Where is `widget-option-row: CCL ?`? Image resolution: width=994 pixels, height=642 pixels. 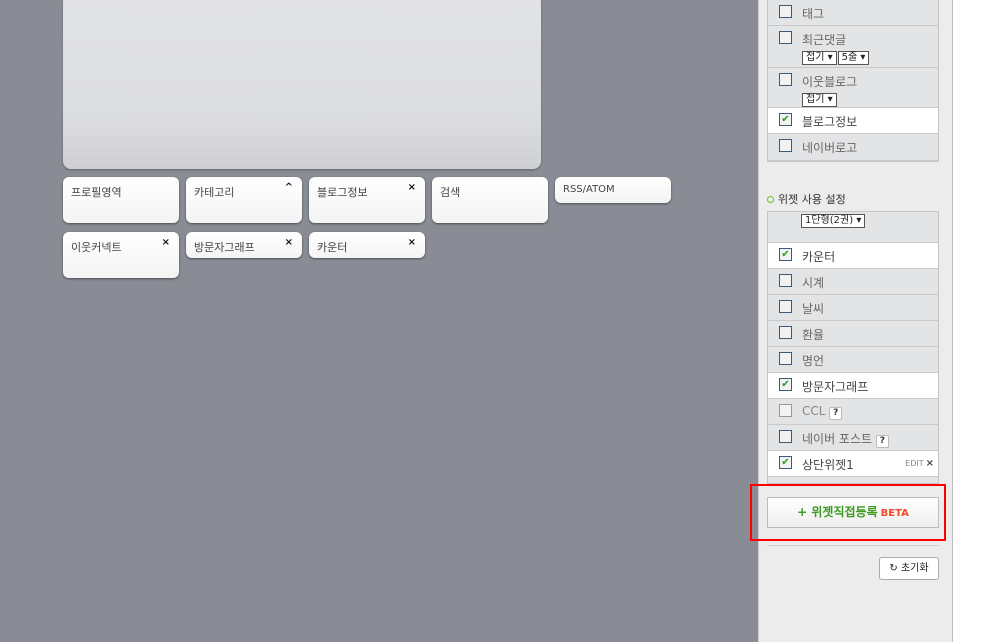 widget-option-row: CCL ? is located at coordinates (853, 412).